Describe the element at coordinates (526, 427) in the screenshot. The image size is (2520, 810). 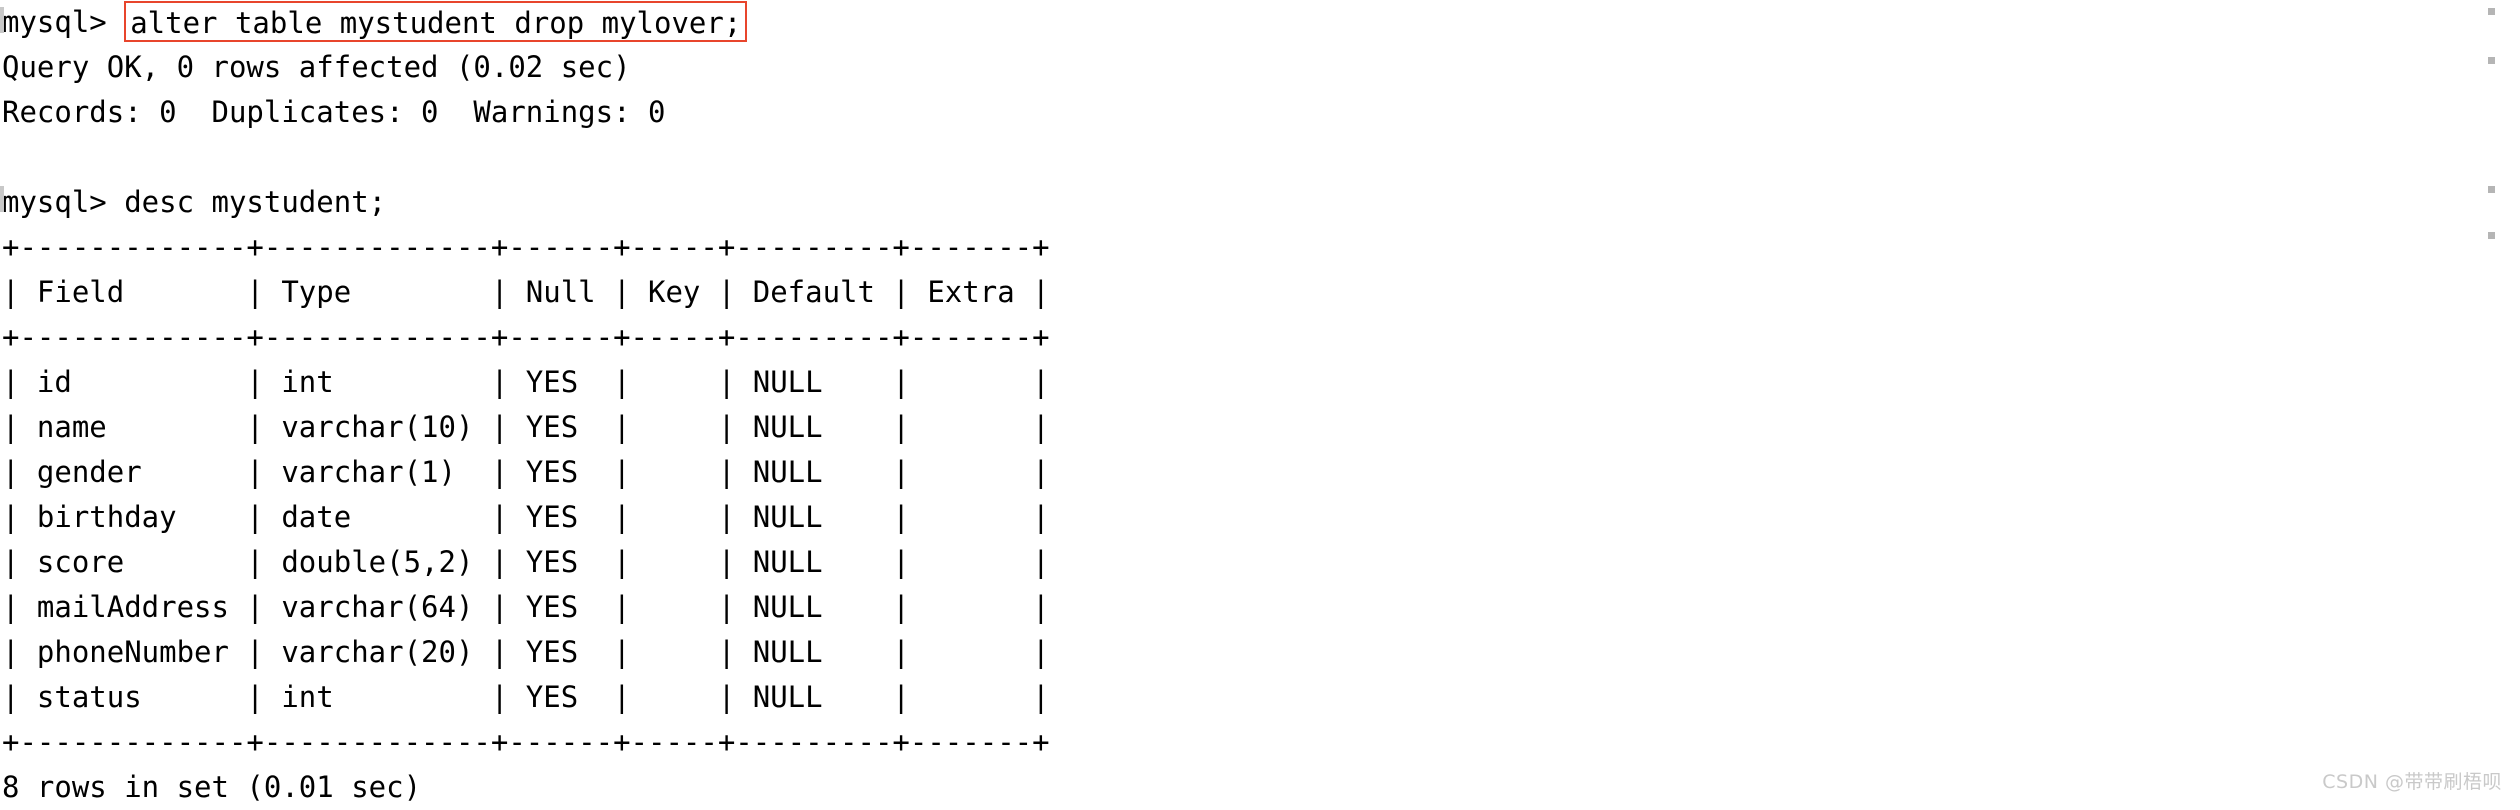
I see `table-row: | name | varchar(10) | YES | | NULL | |` at that location.